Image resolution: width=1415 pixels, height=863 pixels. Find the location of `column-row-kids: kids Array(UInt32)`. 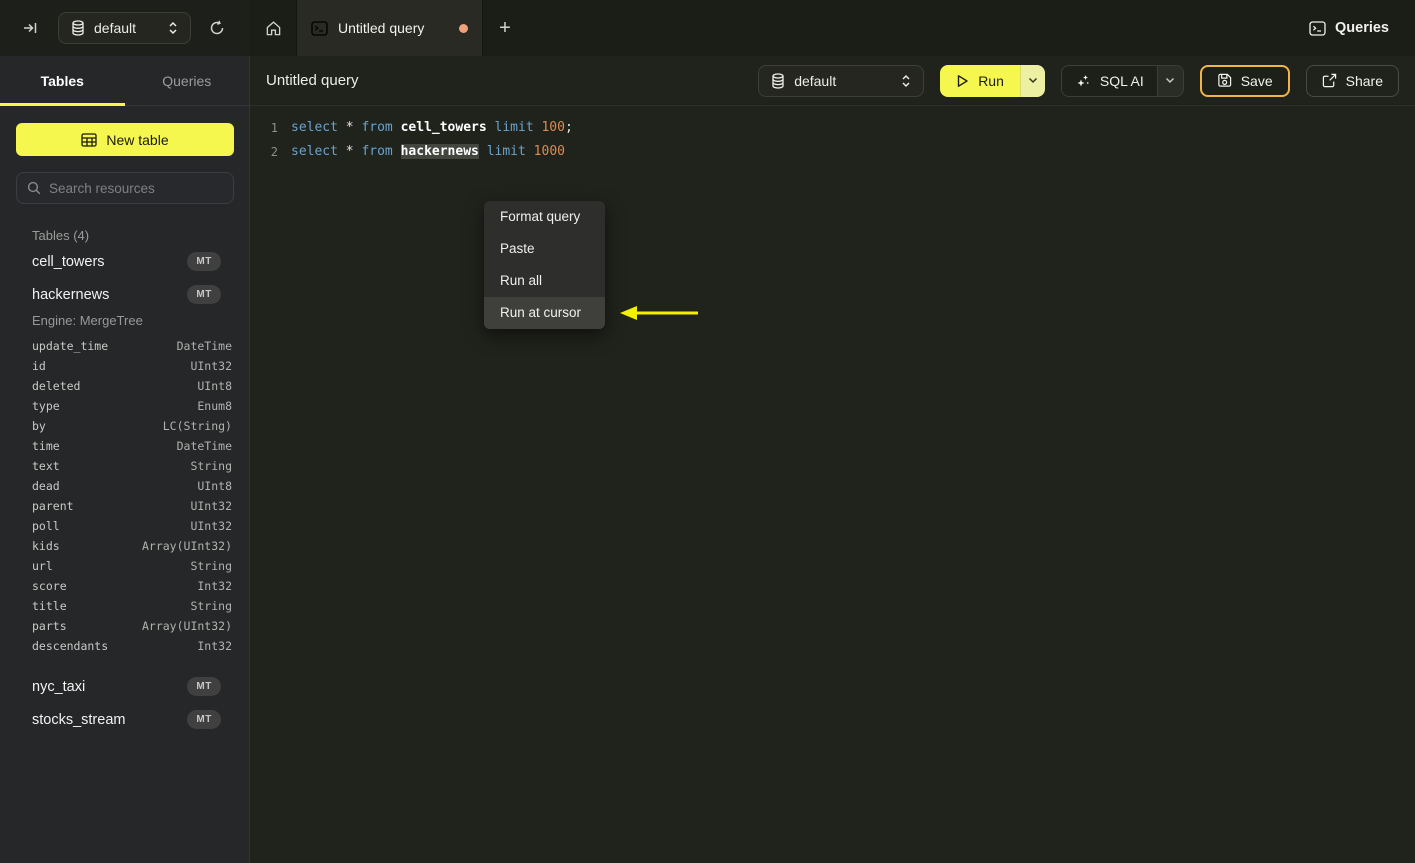

column-row-kids: kids Array(UInt32) is located at coordinates (124, 546).